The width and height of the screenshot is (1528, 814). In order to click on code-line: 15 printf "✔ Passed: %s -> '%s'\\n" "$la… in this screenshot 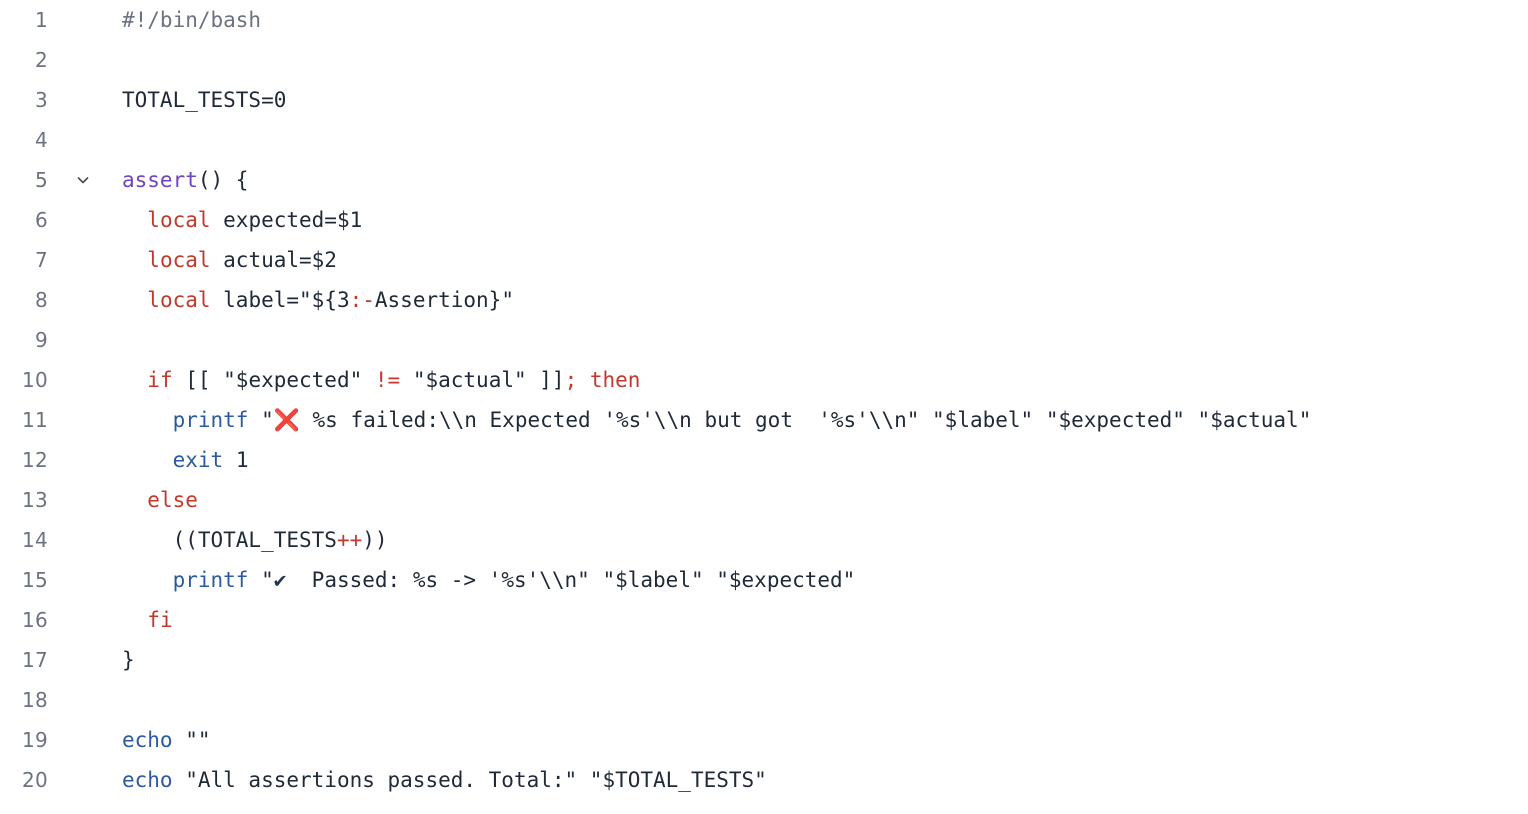, I will do `click(764, 580)`.